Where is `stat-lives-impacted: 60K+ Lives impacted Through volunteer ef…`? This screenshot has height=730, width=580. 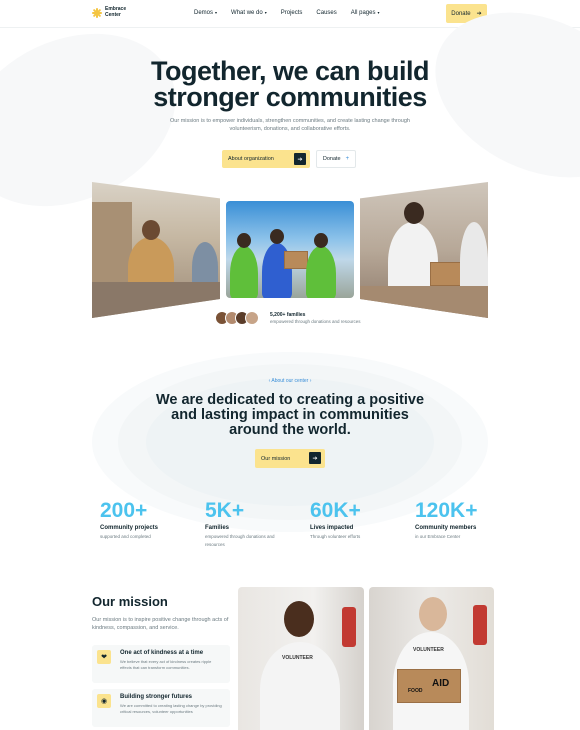 stat-lives-impacted: 60K+ Lives impacted Through volunteer ef… is located at coordinates (365, 520).